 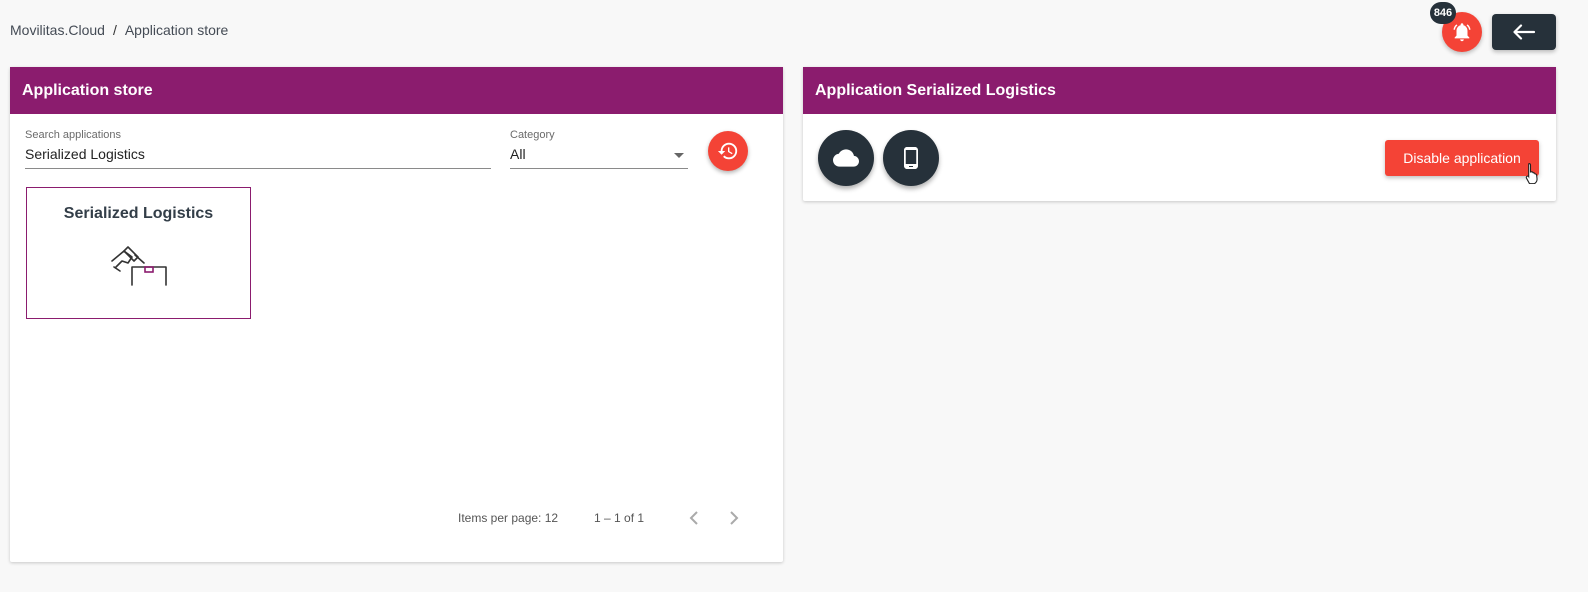 I want to click on history-icon, so click(x=727, y=151).